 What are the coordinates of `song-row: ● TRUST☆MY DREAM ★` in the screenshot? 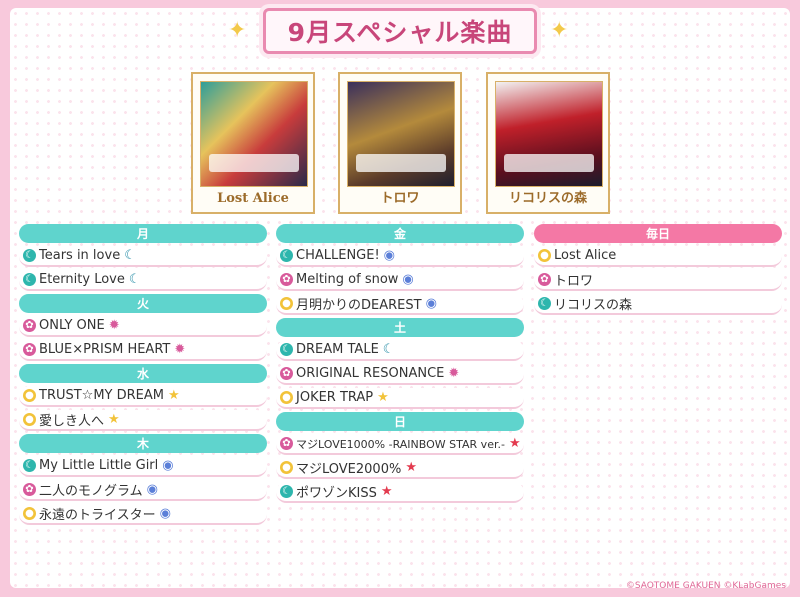 It's located at (143, 396).